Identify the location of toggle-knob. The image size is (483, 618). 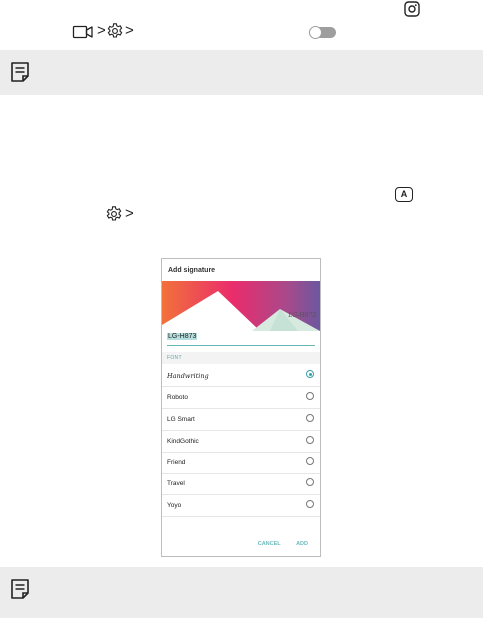
(315, 32).